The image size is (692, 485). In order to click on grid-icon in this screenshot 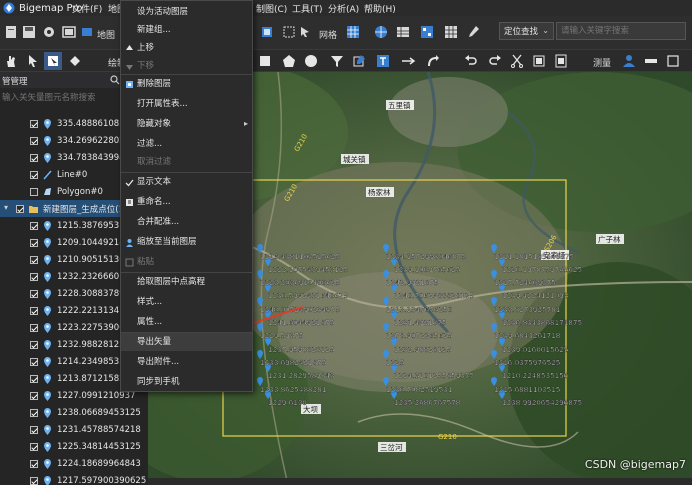, I will do `click(353, 32)`.